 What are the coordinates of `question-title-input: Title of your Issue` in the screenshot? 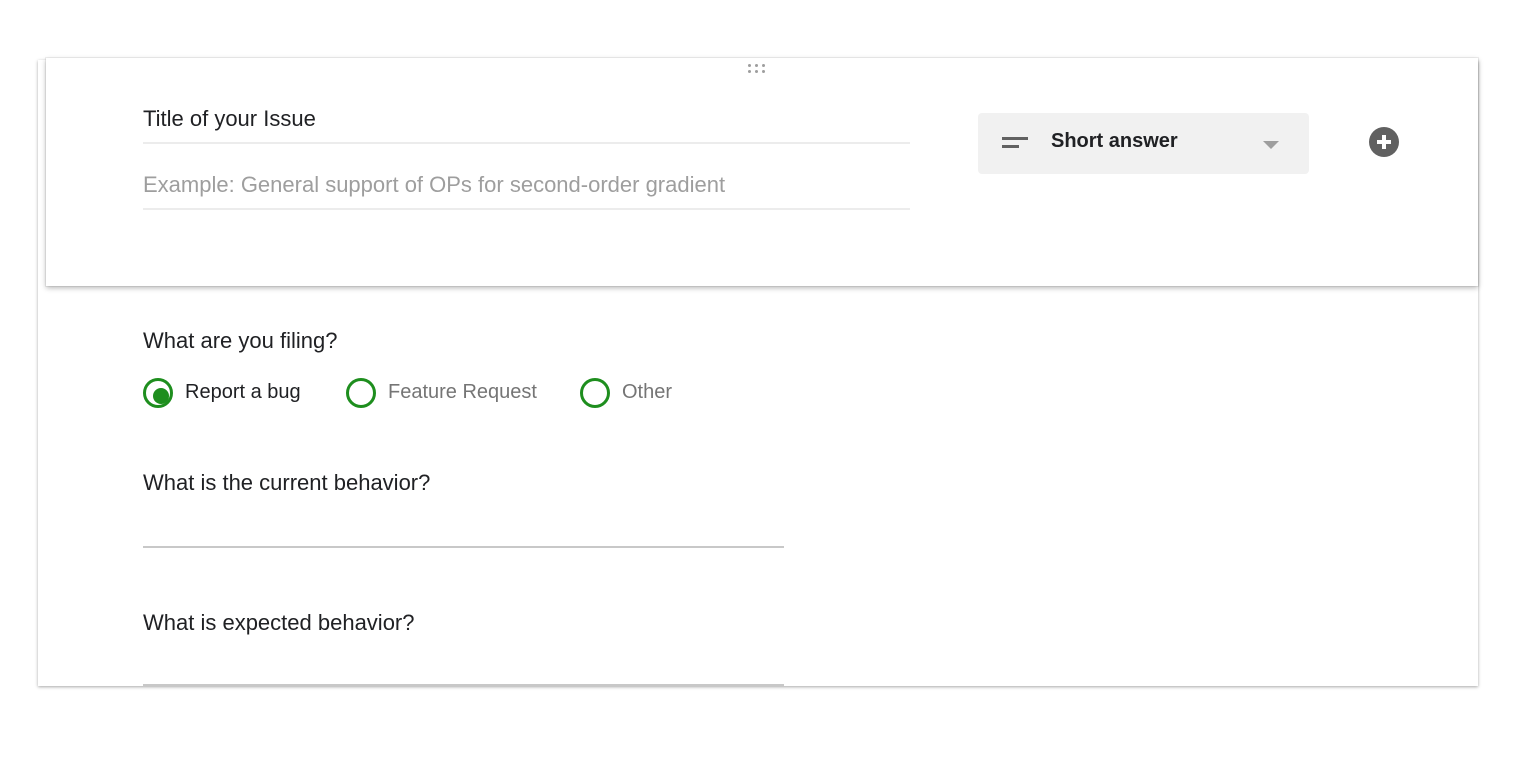 It's located at (526, 125).